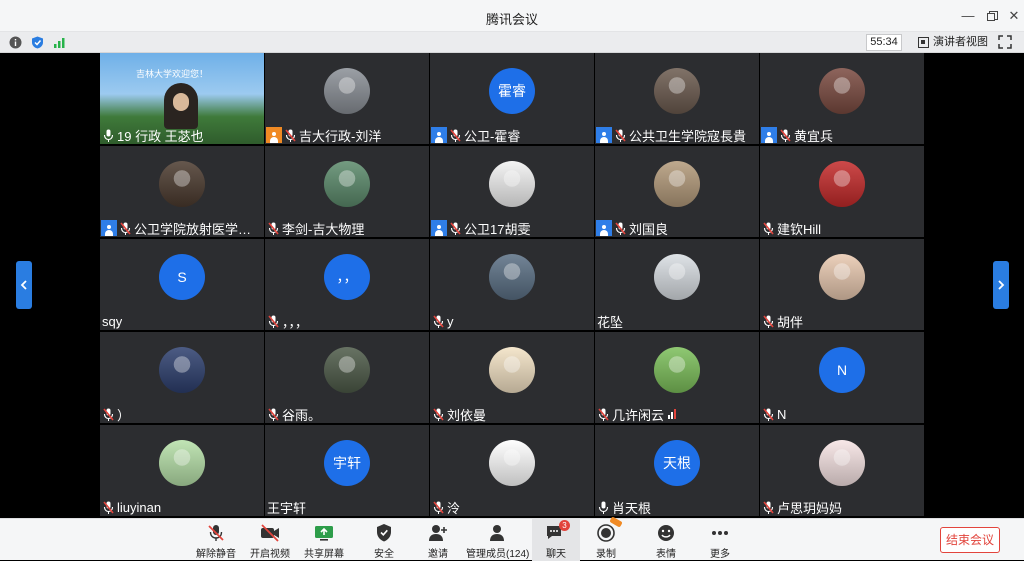 The image size is (1024, 561). I want to click on shield-icon, so click(37, 42).